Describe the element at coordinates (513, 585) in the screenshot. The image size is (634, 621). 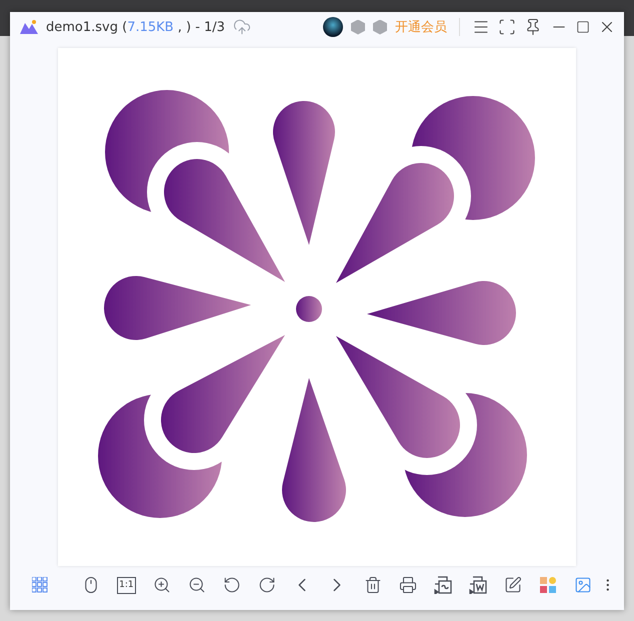
I see `edit-icon` at that location.